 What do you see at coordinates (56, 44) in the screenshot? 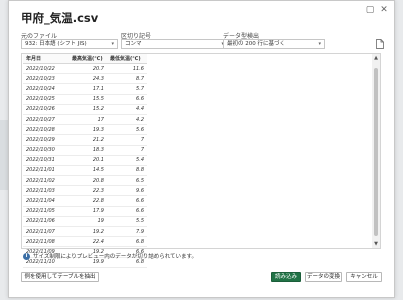
I see `file-origin-value: 932: 日本語 (シフト JIS)` at bounding box center [56, 44].